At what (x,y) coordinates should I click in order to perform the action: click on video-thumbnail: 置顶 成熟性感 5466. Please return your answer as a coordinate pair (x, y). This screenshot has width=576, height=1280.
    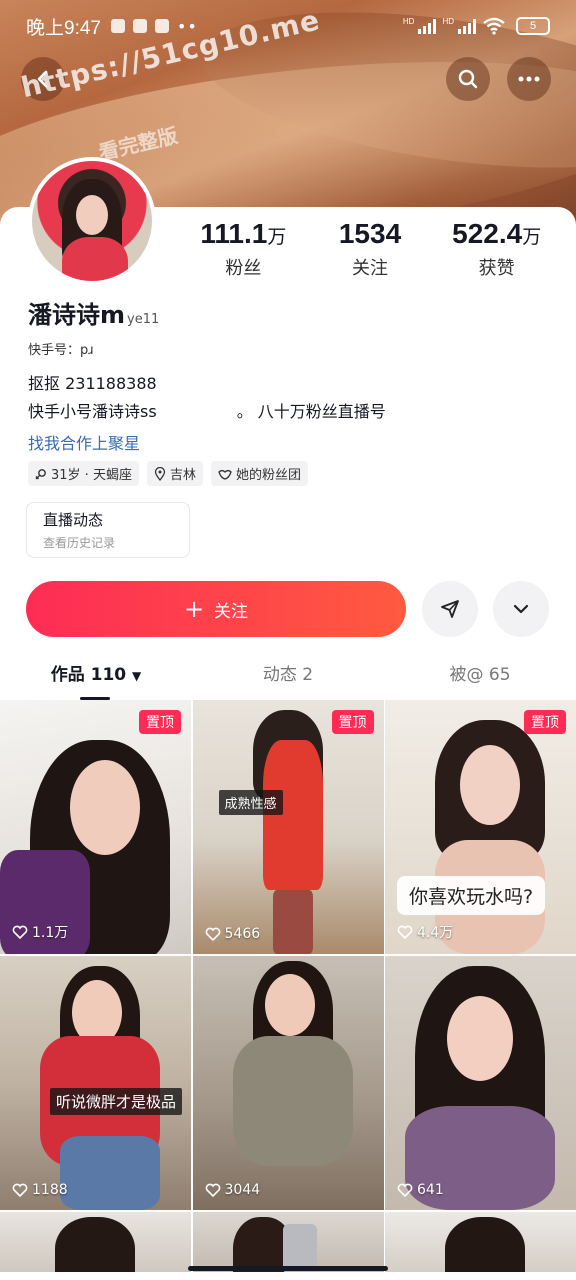
    Looking at the image, I should click on (288, 827).